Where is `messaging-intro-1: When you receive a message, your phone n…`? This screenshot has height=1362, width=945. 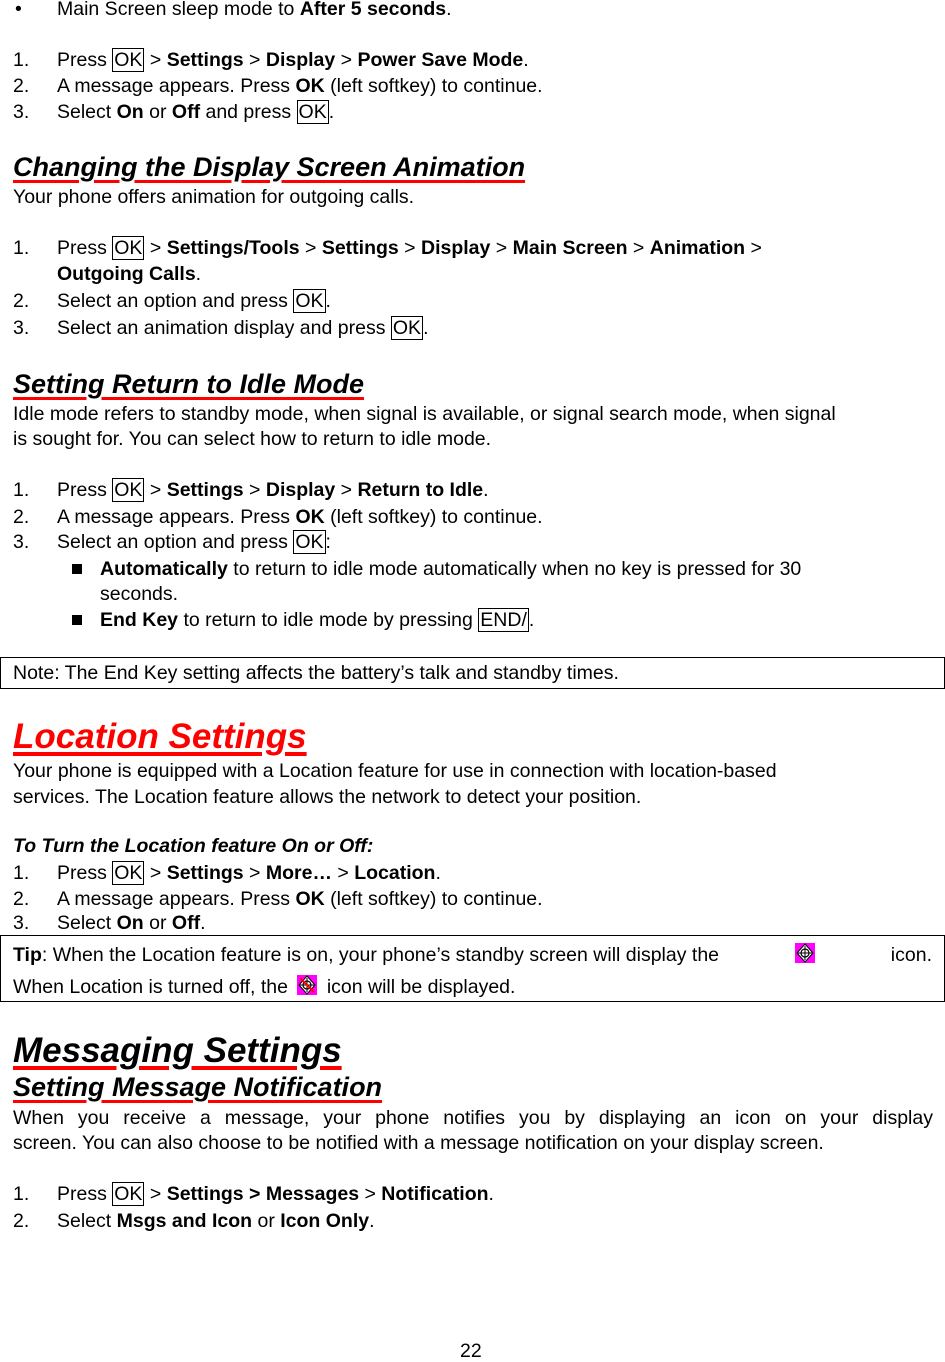 messaging-intro-1: When you receive a message, your phone n… is located at coordinates (473, 1118).